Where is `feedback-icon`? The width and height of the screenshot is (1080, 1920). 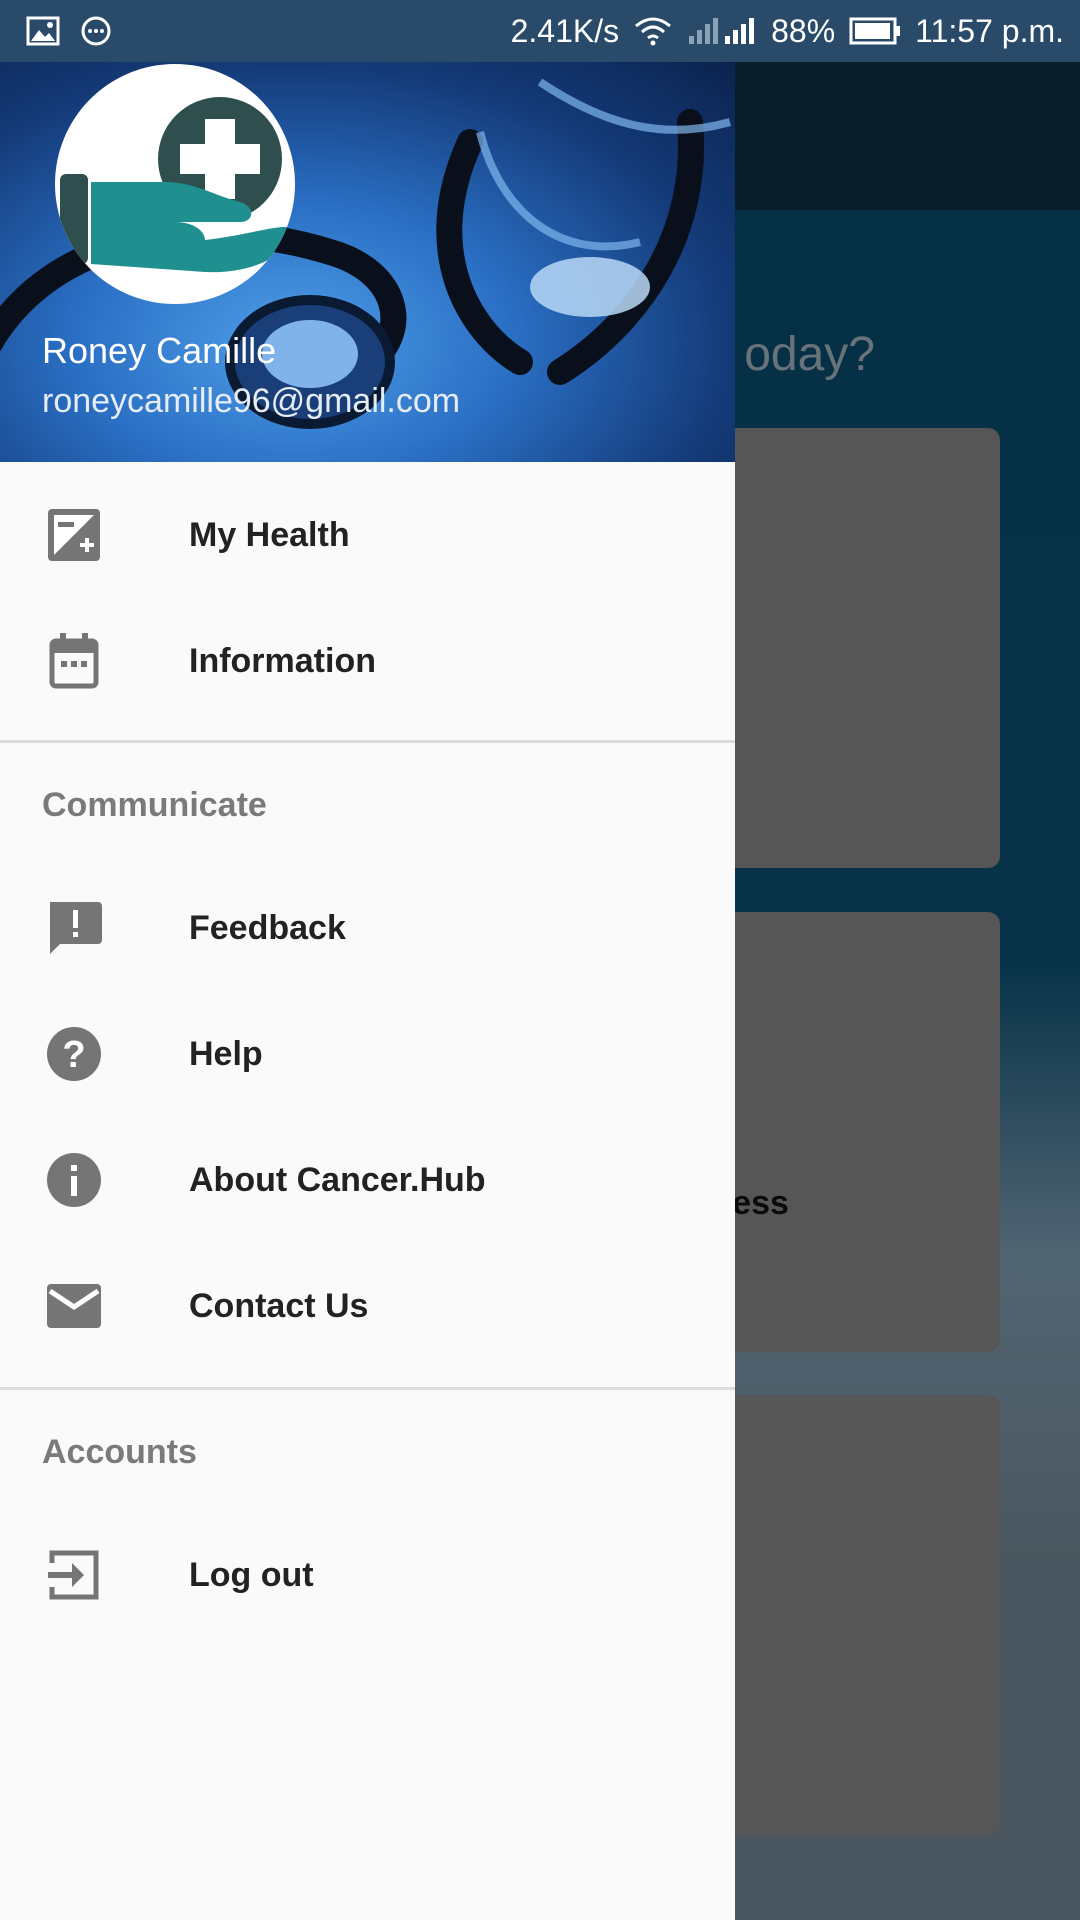
feedback-icon is located at coordinates (74, 928).